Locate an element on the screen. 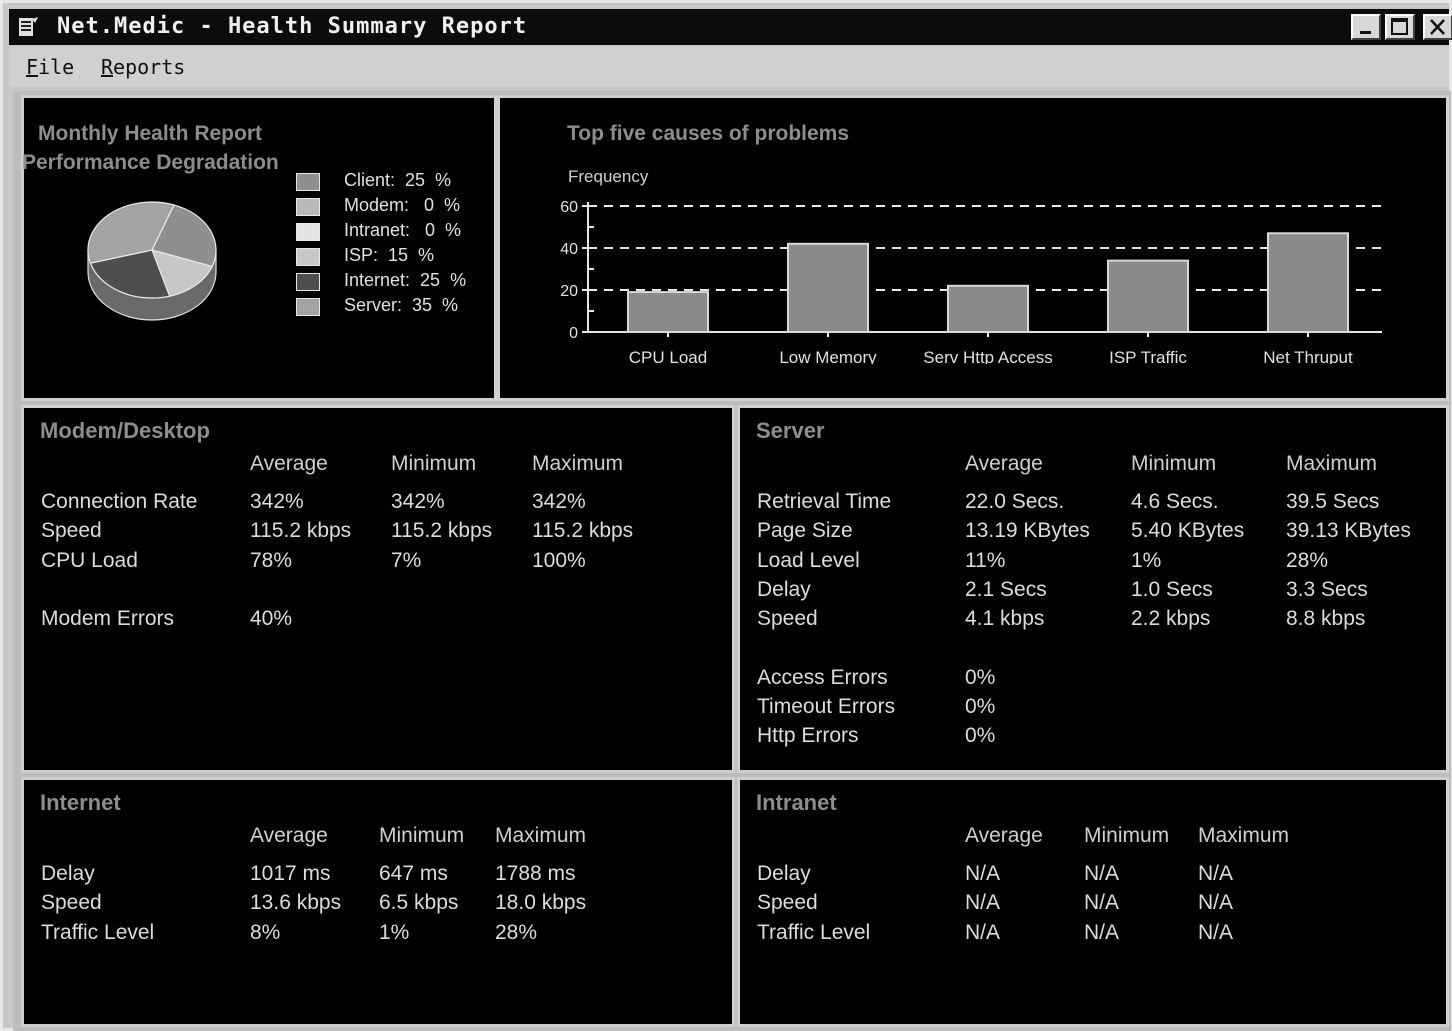  error-label: Access Errors is located at coordinates (822, 677).